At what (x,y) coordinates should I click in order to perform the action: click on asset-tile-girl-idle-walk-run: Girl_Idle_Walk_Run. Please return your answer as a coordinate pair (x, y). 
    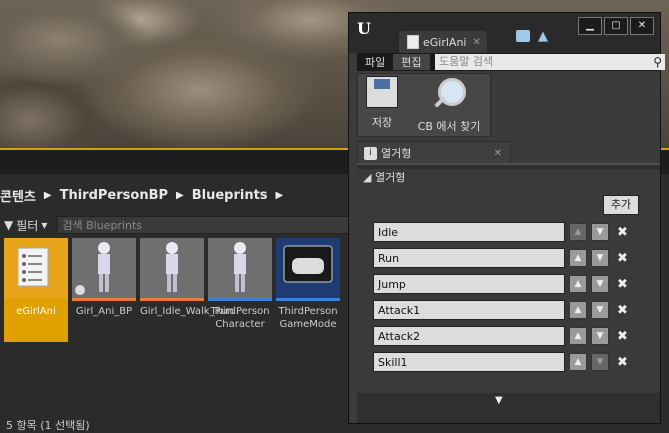
    Looking at the image, I should click on (187, 290).